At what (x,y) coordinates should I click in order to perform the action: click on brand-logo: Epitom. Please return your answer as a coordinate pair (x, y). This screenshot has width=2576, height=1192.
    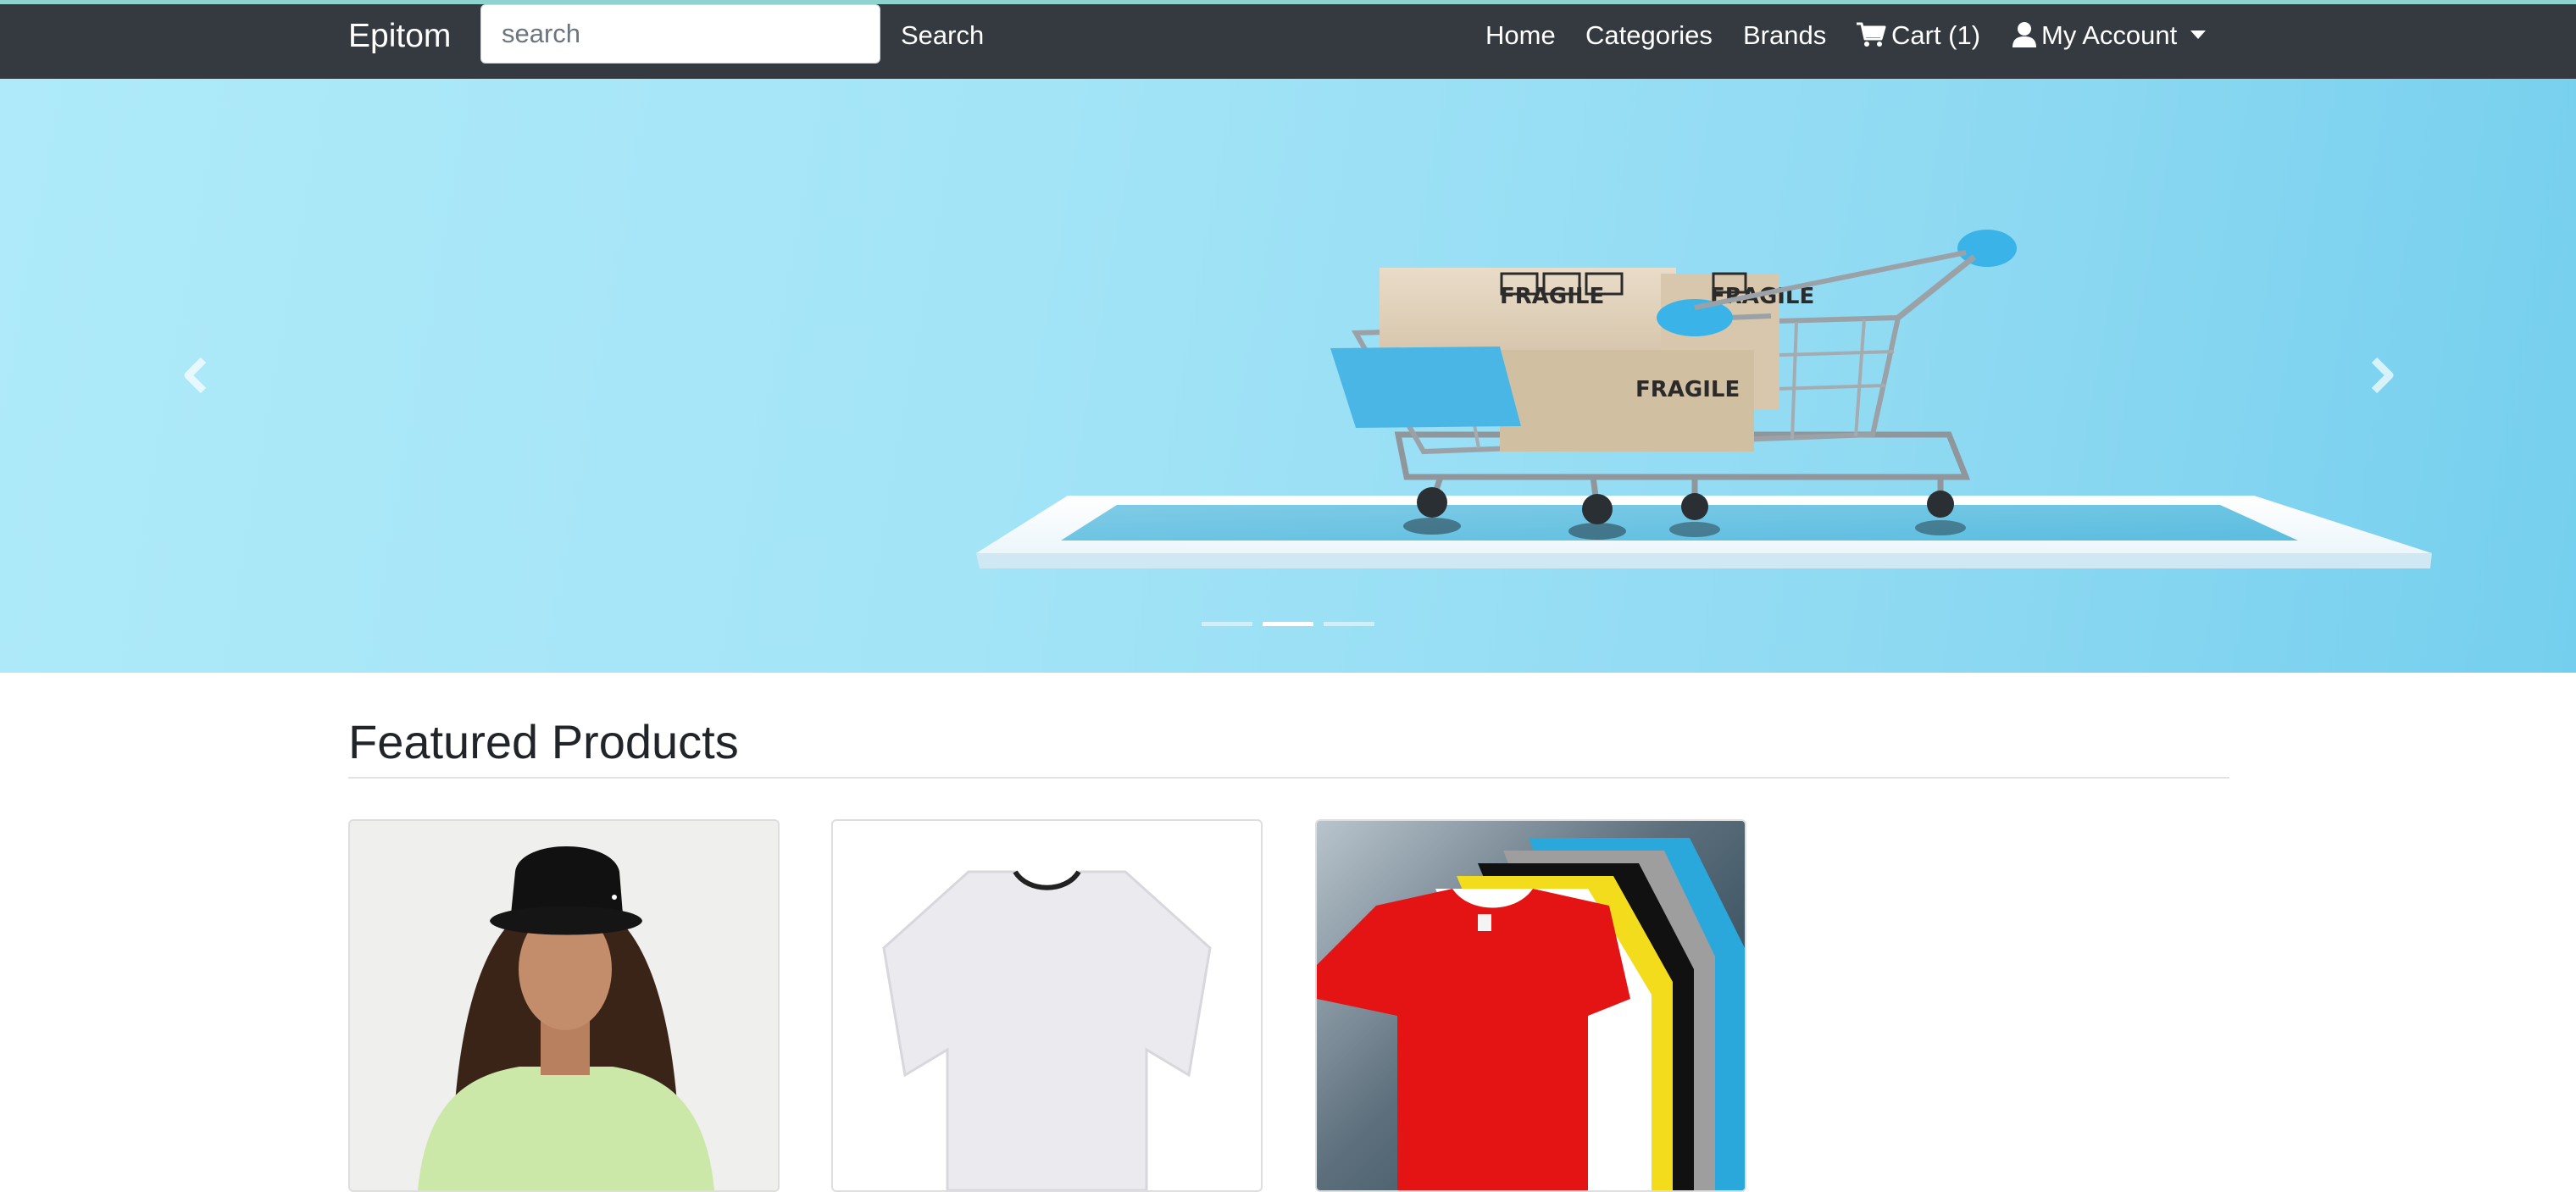
    Looking at the image, I should click on (399, 36).